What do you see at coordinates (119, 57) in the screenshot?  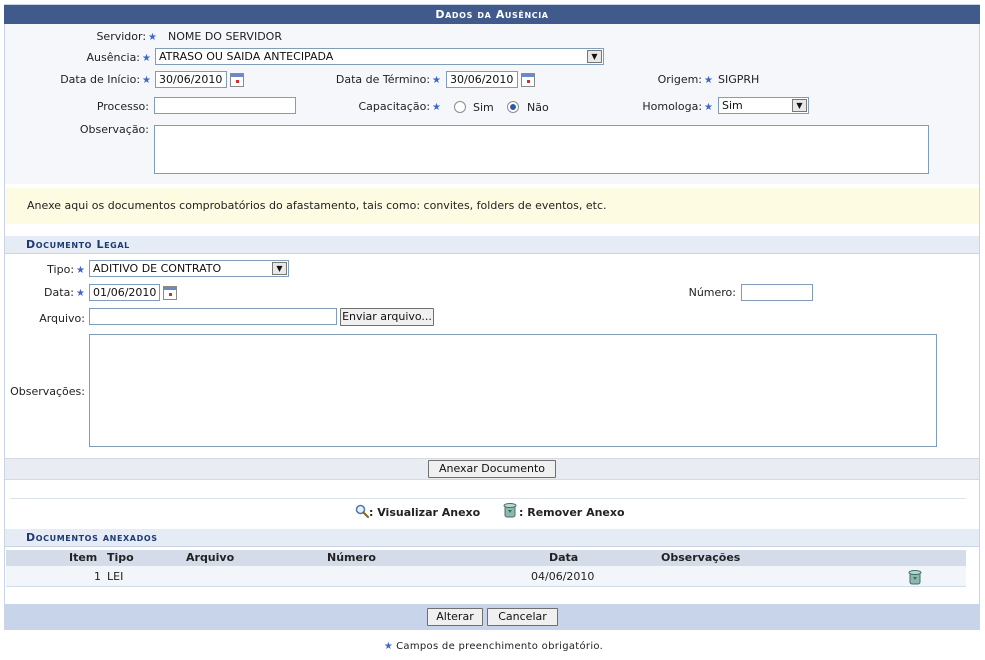 I see `ausencia-label: Ausência: ★` at bounding box center [119, 57].